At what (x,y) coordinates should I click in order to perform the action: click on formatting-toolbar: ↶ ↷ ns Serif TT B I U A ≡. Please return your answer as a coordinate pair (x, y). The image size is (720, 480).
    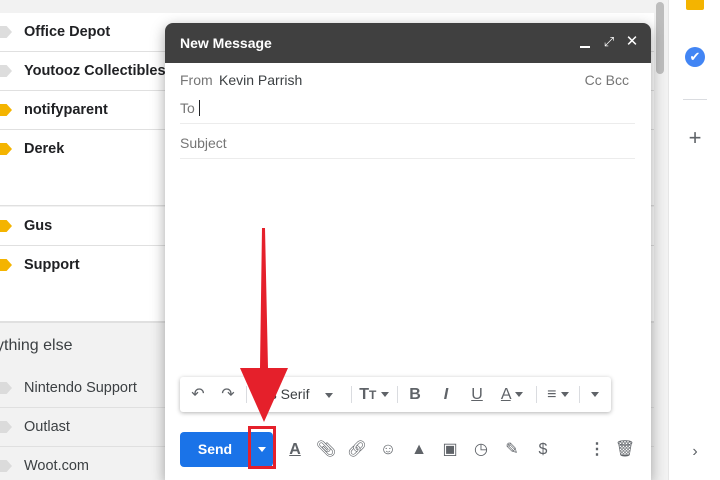
    Looking at the image, I should click on (395, 394).